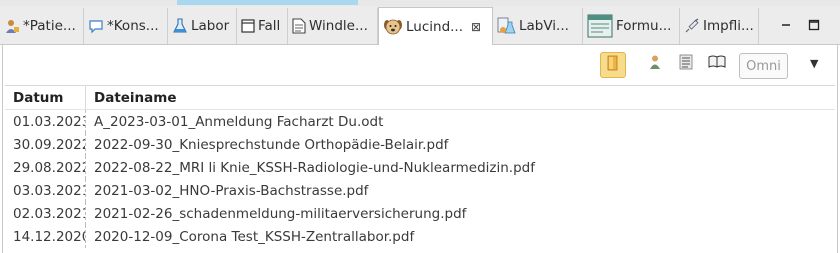  Describe the element at coordinates (393, 27) in the screenshot. I see `dog-face-icon` at that location.